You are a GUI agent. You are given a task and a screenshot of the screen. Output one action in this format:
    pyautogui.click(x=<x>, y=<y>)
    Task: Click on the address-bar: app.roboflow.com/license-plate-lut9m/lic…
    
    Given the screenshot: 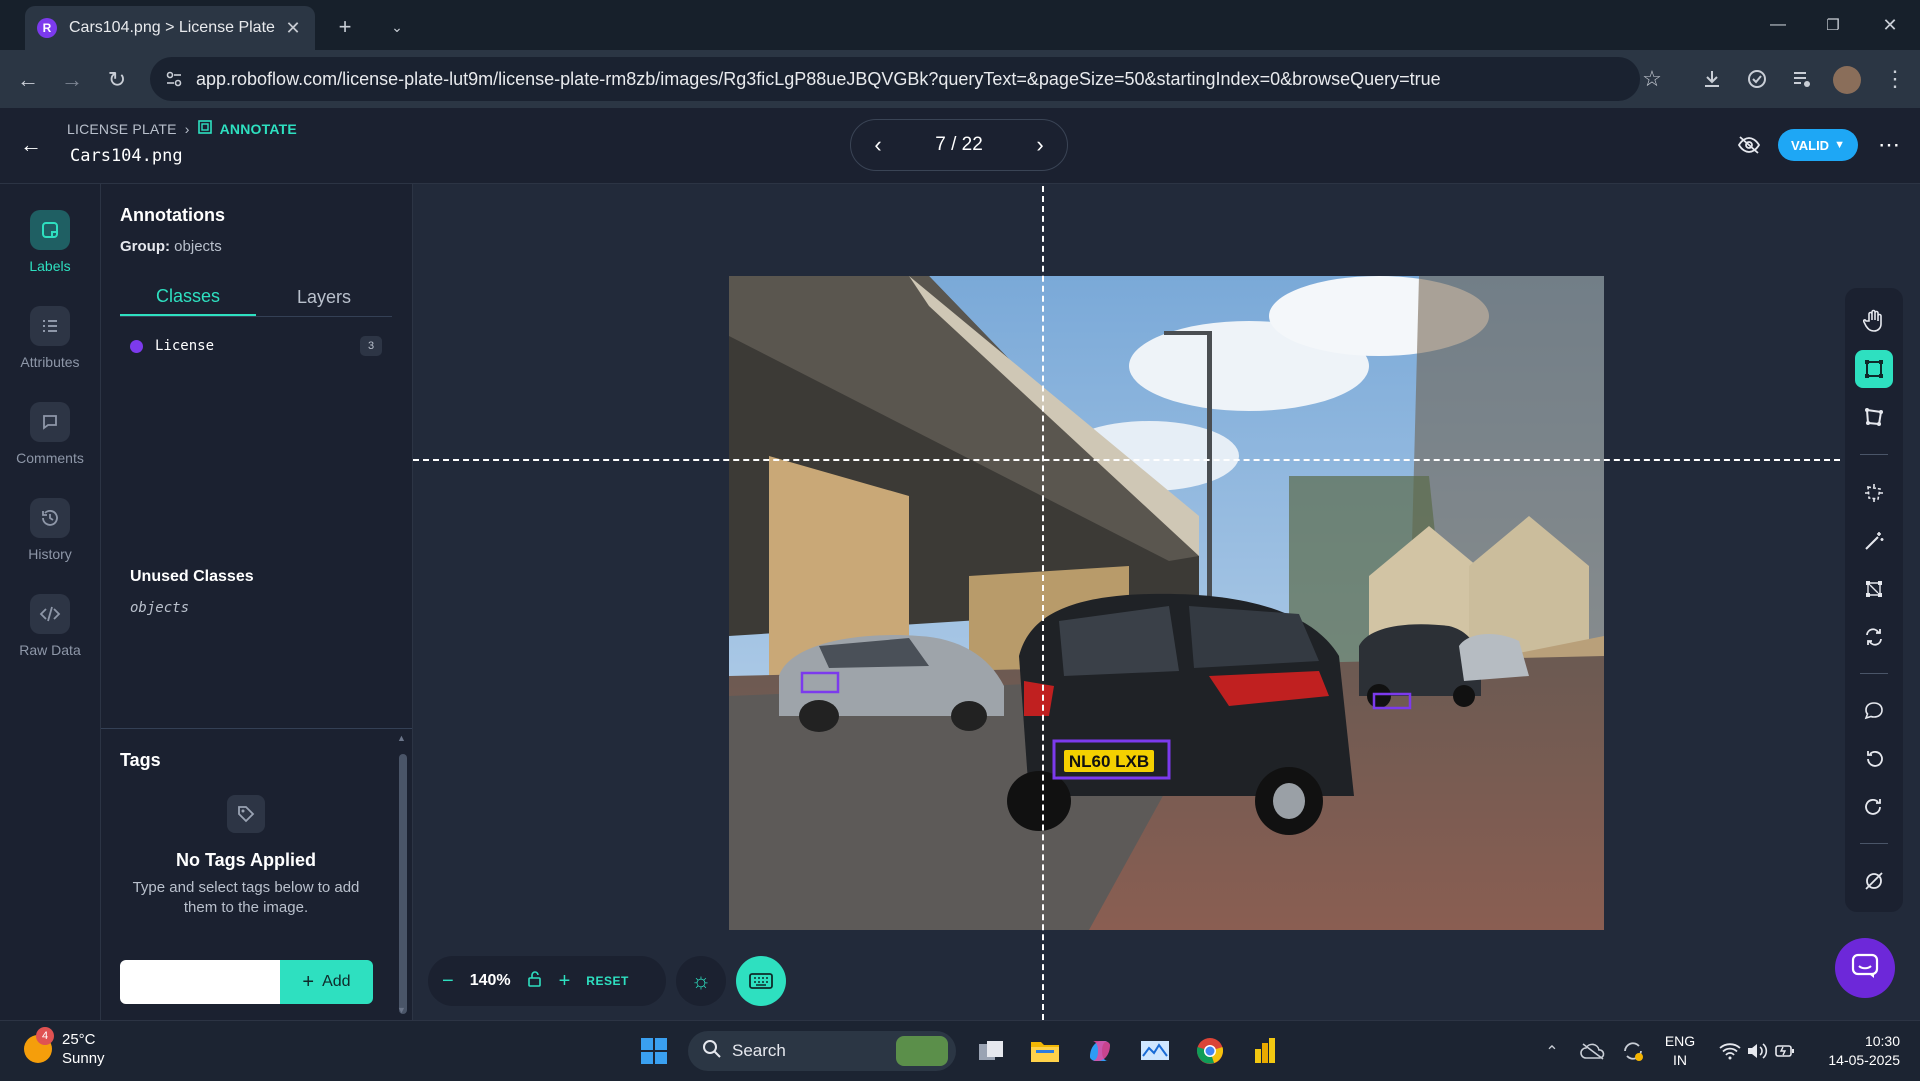 What is the action you would take?
    pyautogui.click(x=895, y=79)
    